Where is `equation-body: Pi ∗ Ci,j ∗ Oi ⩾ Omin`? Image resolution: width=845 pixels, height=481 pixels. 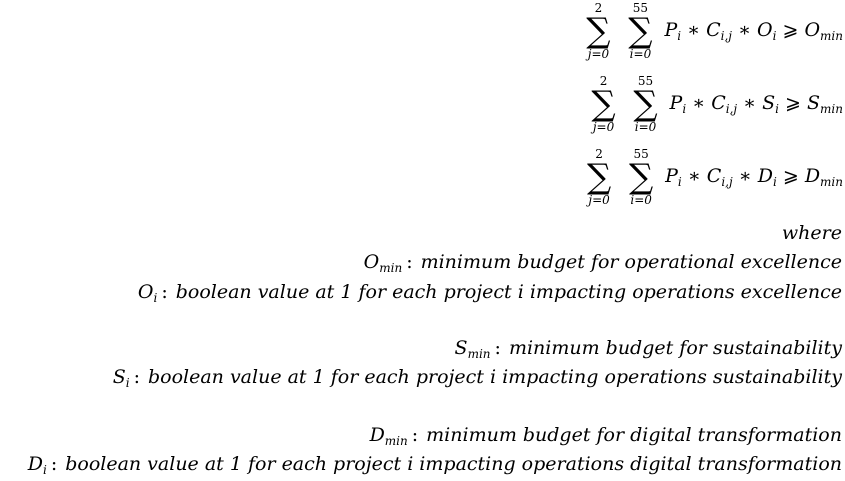 equation-body: Pi ∗ Ci,j ∗ Oi ⩾ Omin is located at coordinates (753, 31).